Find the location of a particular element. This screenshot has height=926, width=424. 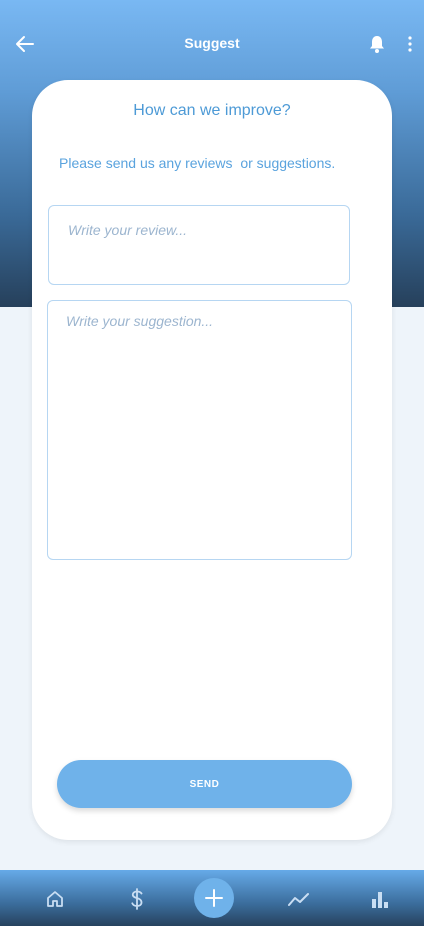

bottom-nav is located at coordinates (212, 898).